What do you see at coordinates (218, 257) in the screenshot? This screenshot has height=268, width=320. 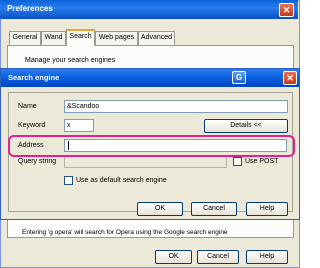 I see `preferences-cancel-button: Cancel` at bounding box center [218, 257].